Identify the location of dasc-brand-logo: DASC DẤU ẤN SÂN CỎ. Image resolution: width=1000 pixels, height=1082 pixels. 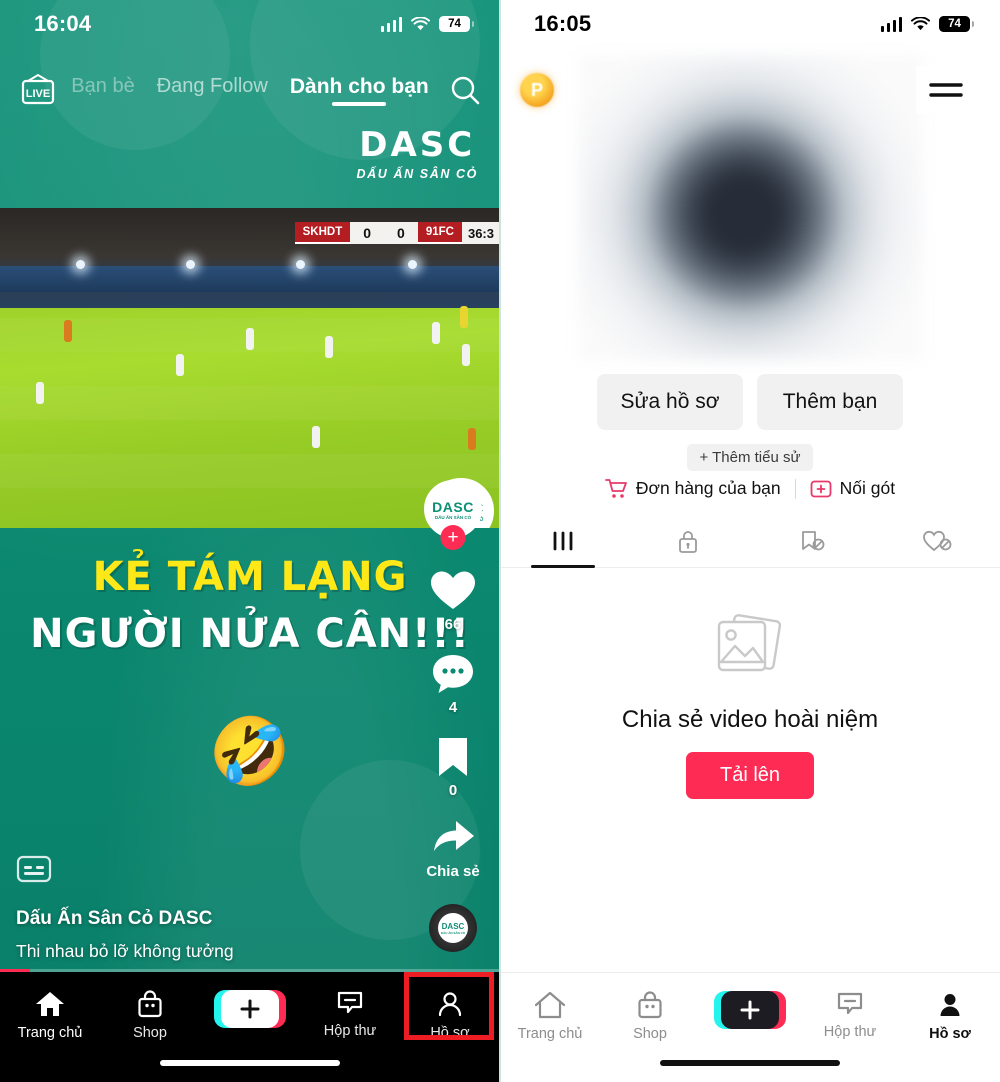
(418, 154).